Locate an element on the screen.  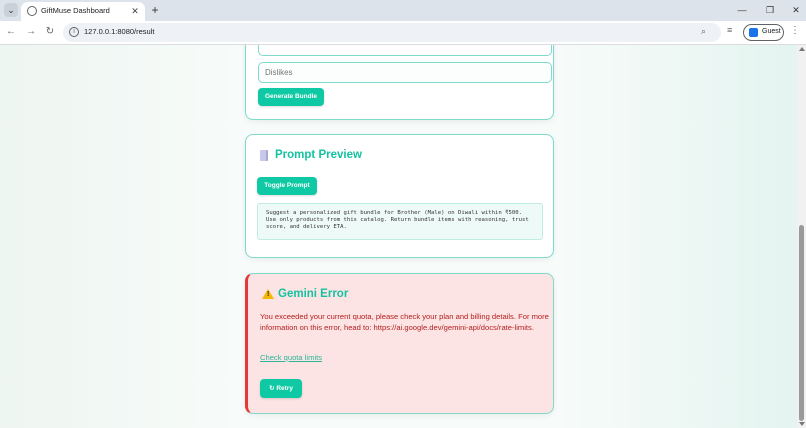
zoom-icon: ⌕ is located at coordinates (703, 31).